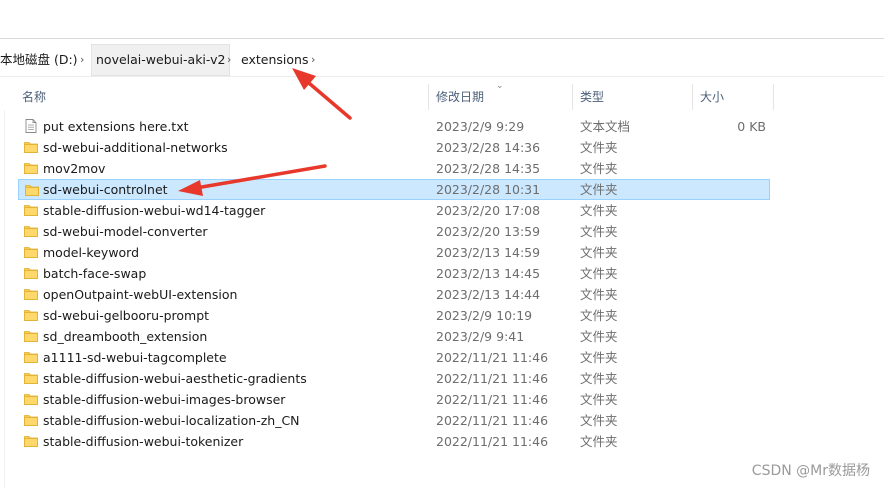  What do you see at coordinates (135, 147) in the screenshot?
I see `file-name: sd-webui-additional-networks` at bounding box center [135, 147].